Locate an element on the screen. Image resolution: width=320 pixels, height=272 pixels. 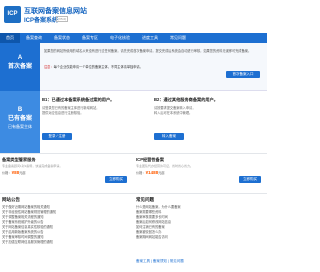
first-filing-button: 首次备案入口 is located at coordinates (243, 74).